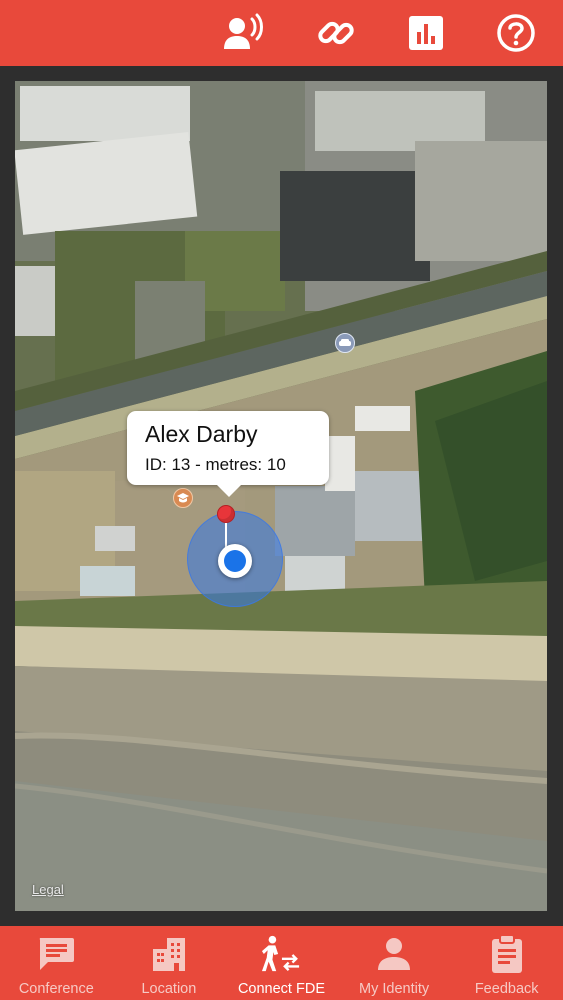 This screenshot has width=563, height=1000. What do you see at coordinates (228, 454) in the screenshot?
I see `map-callout: Alex Darby ID: 13 - metres: 10` at bounding box center [228, 454].